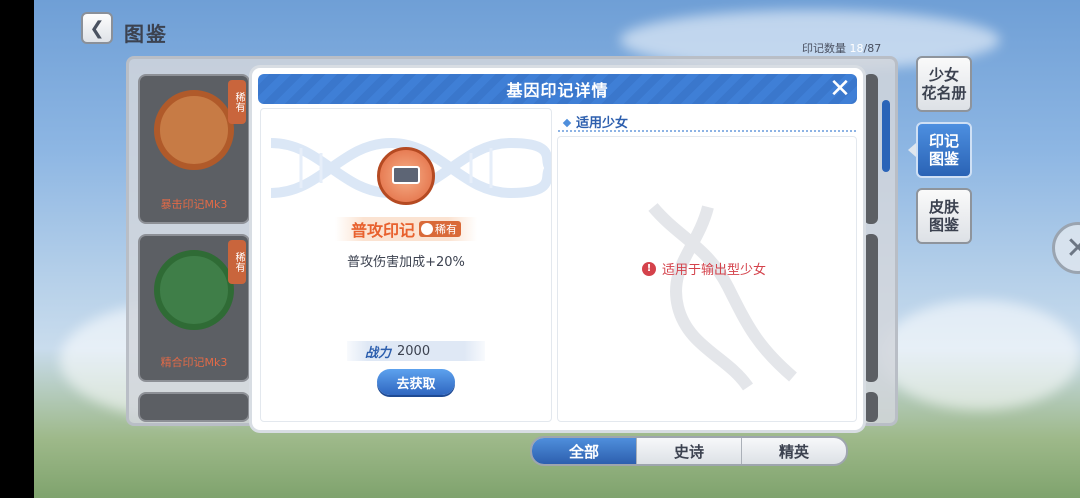 The width and height of the screenshot is (1080, 498). I want to click on warning-icon: !, so click(649, 268).